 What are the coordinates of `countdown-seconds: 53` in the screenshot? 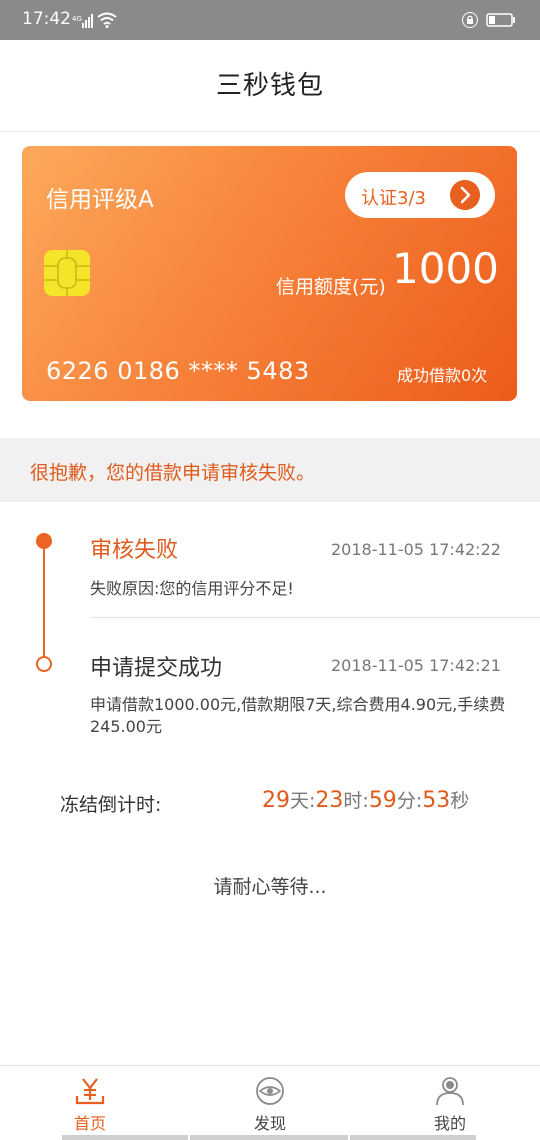 It's located at (436, 800).